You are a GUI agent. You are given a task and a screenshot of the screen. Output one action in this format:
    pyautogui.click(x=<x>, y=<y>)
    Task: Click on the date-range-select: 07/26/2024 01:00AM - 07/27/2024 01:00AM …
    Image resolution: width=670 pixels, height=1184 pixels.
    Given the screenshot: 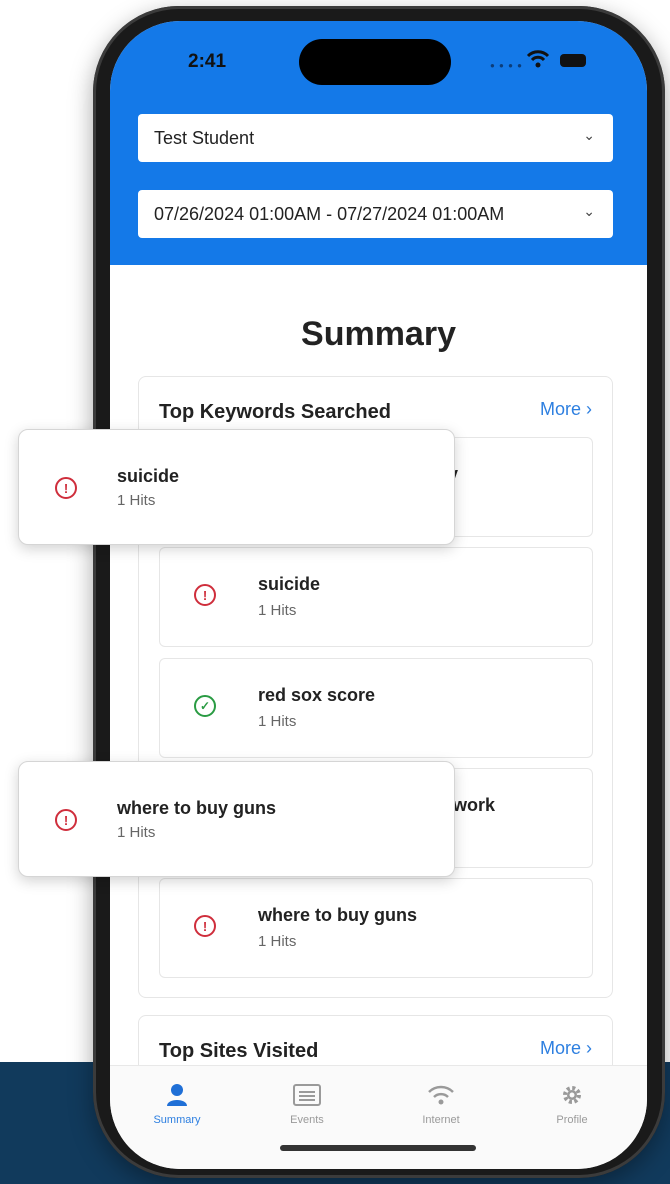 What is the action you would take?
    pyautogui.click(x=375, y=214)
    